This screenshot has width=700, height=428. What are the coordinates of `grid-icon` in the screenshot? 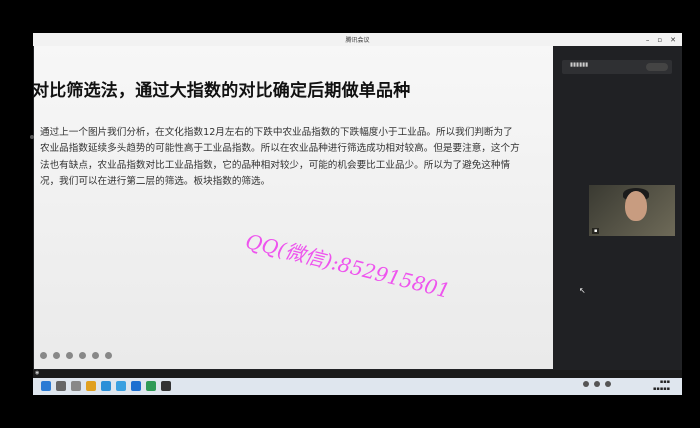 It's located at (108, 355).